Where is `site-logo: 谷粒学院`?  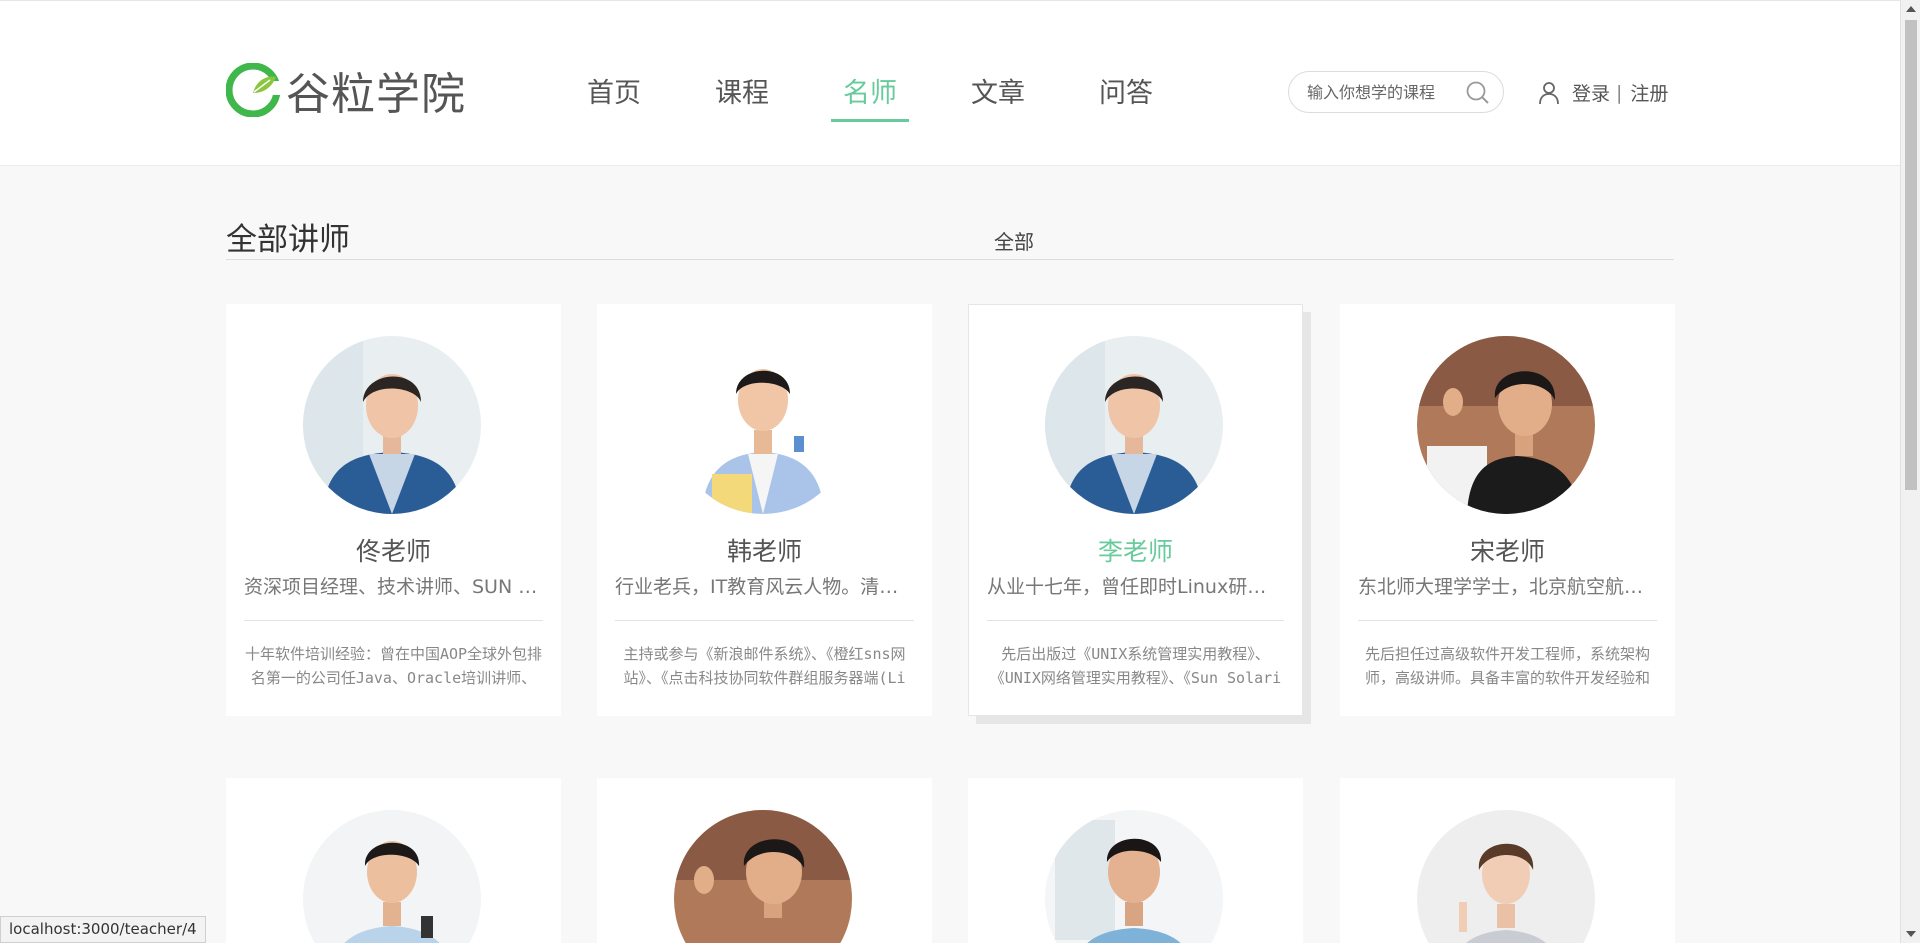 site-logo: 谷粒学院 is located at coordinates (346, 90).